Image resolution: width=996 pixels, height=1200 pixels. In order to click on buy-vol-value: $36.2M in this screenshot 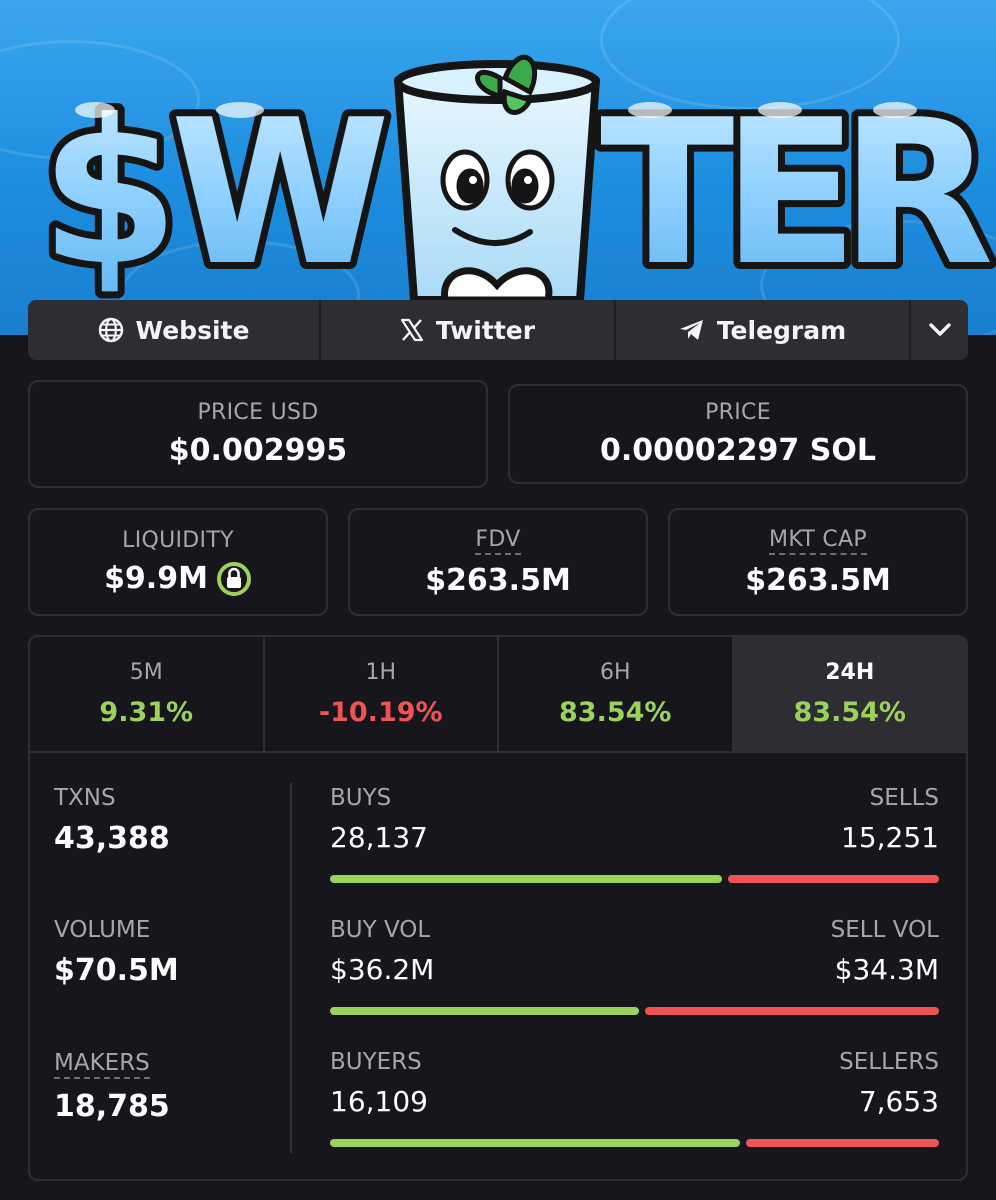, I will do `click(382, 969)`.